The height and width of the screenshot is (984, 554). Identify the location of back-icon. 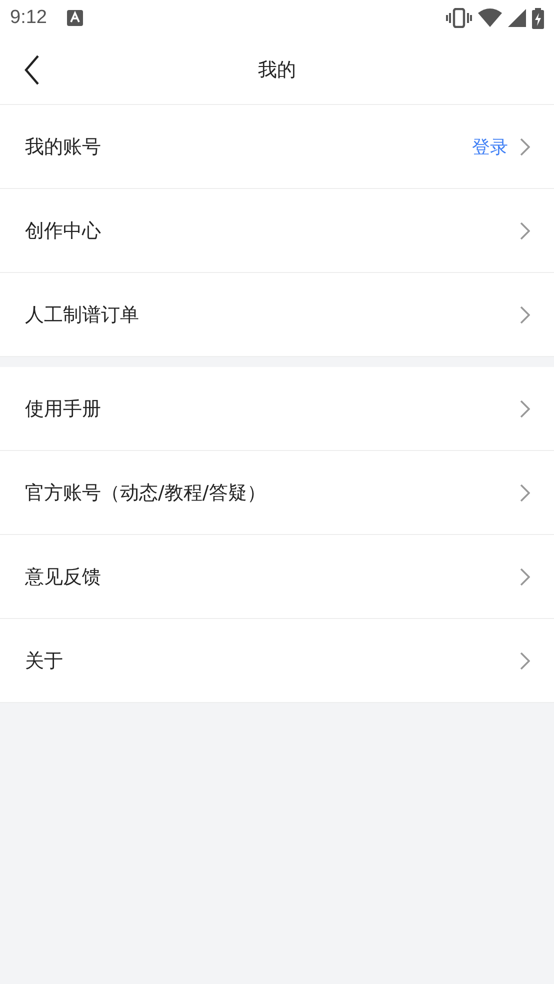
(32, 70).